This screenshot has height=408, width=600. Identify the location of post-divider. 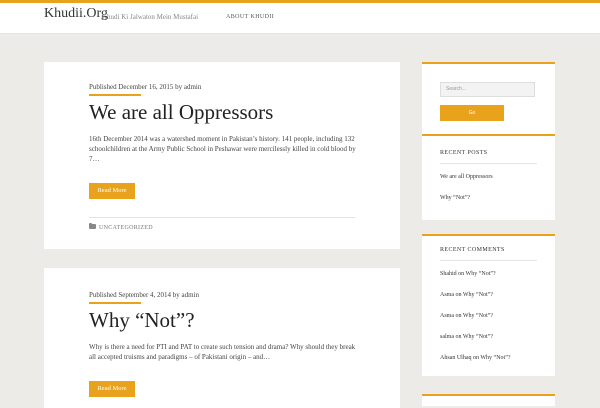
(222, 217).